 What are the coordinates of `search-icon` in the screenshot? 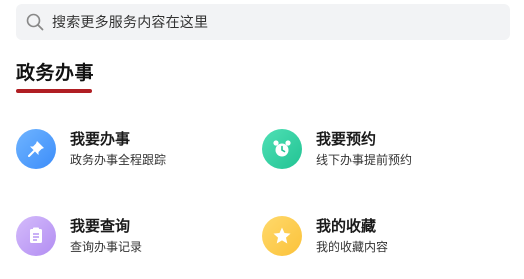 It's located at (35, 22).